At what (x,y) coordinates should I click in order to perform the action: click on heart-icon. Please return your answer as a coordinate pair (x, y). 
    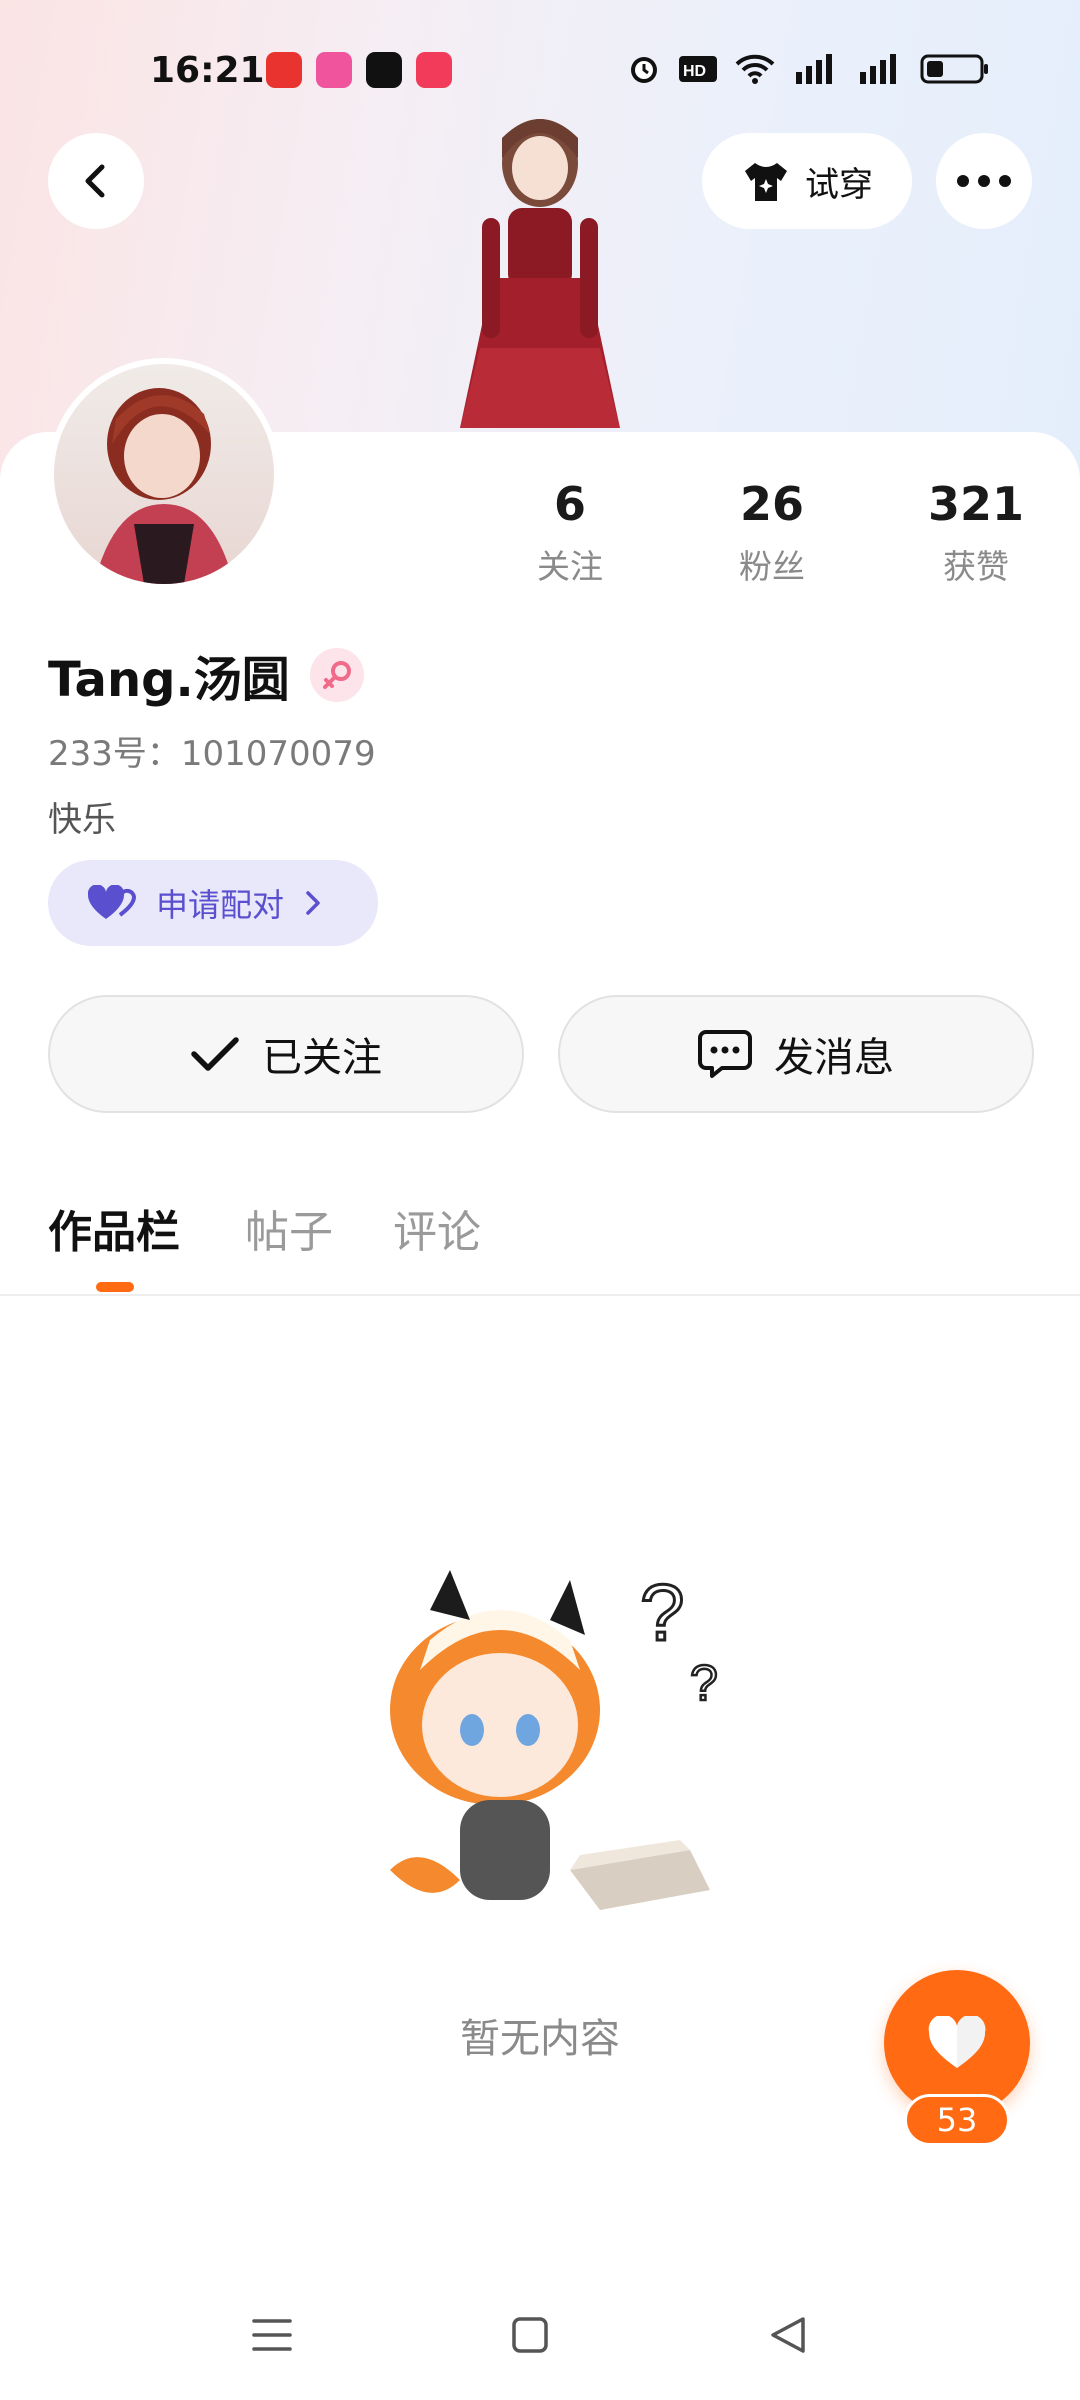
    Looking at the image, I should click on (957, 2042).